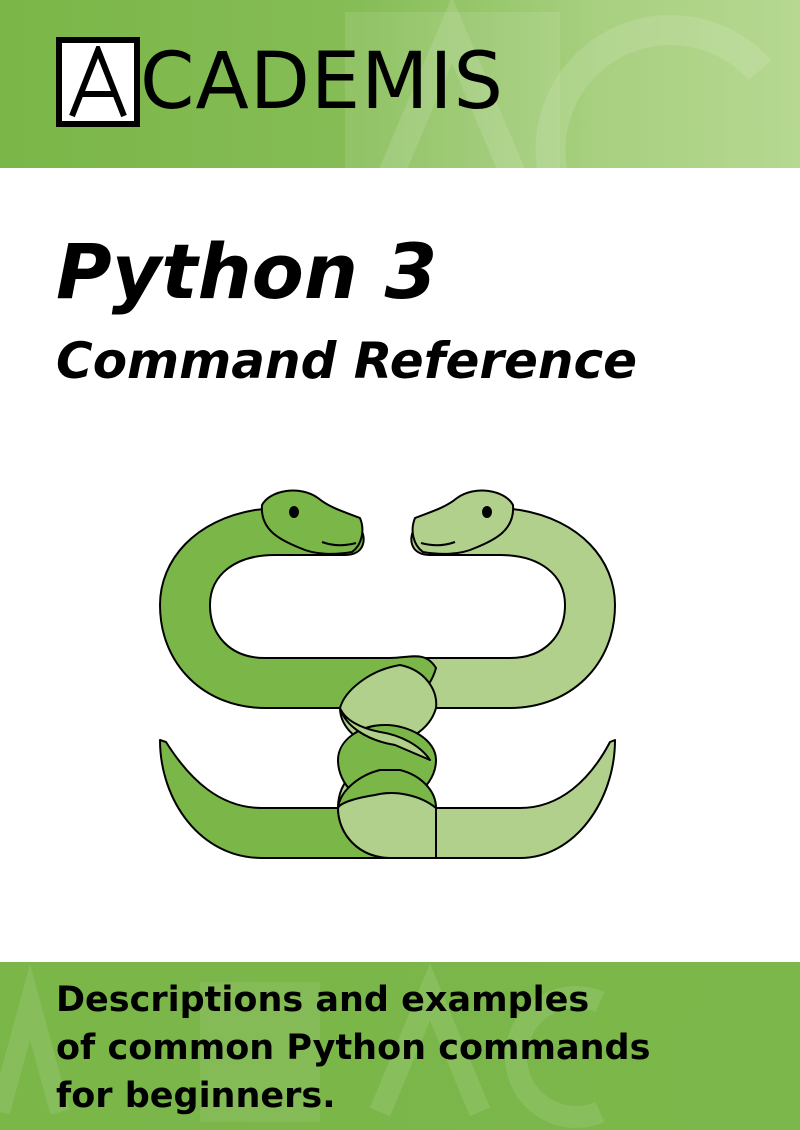  I want to click on dark-snake-eye-icon, so click(294, 512).